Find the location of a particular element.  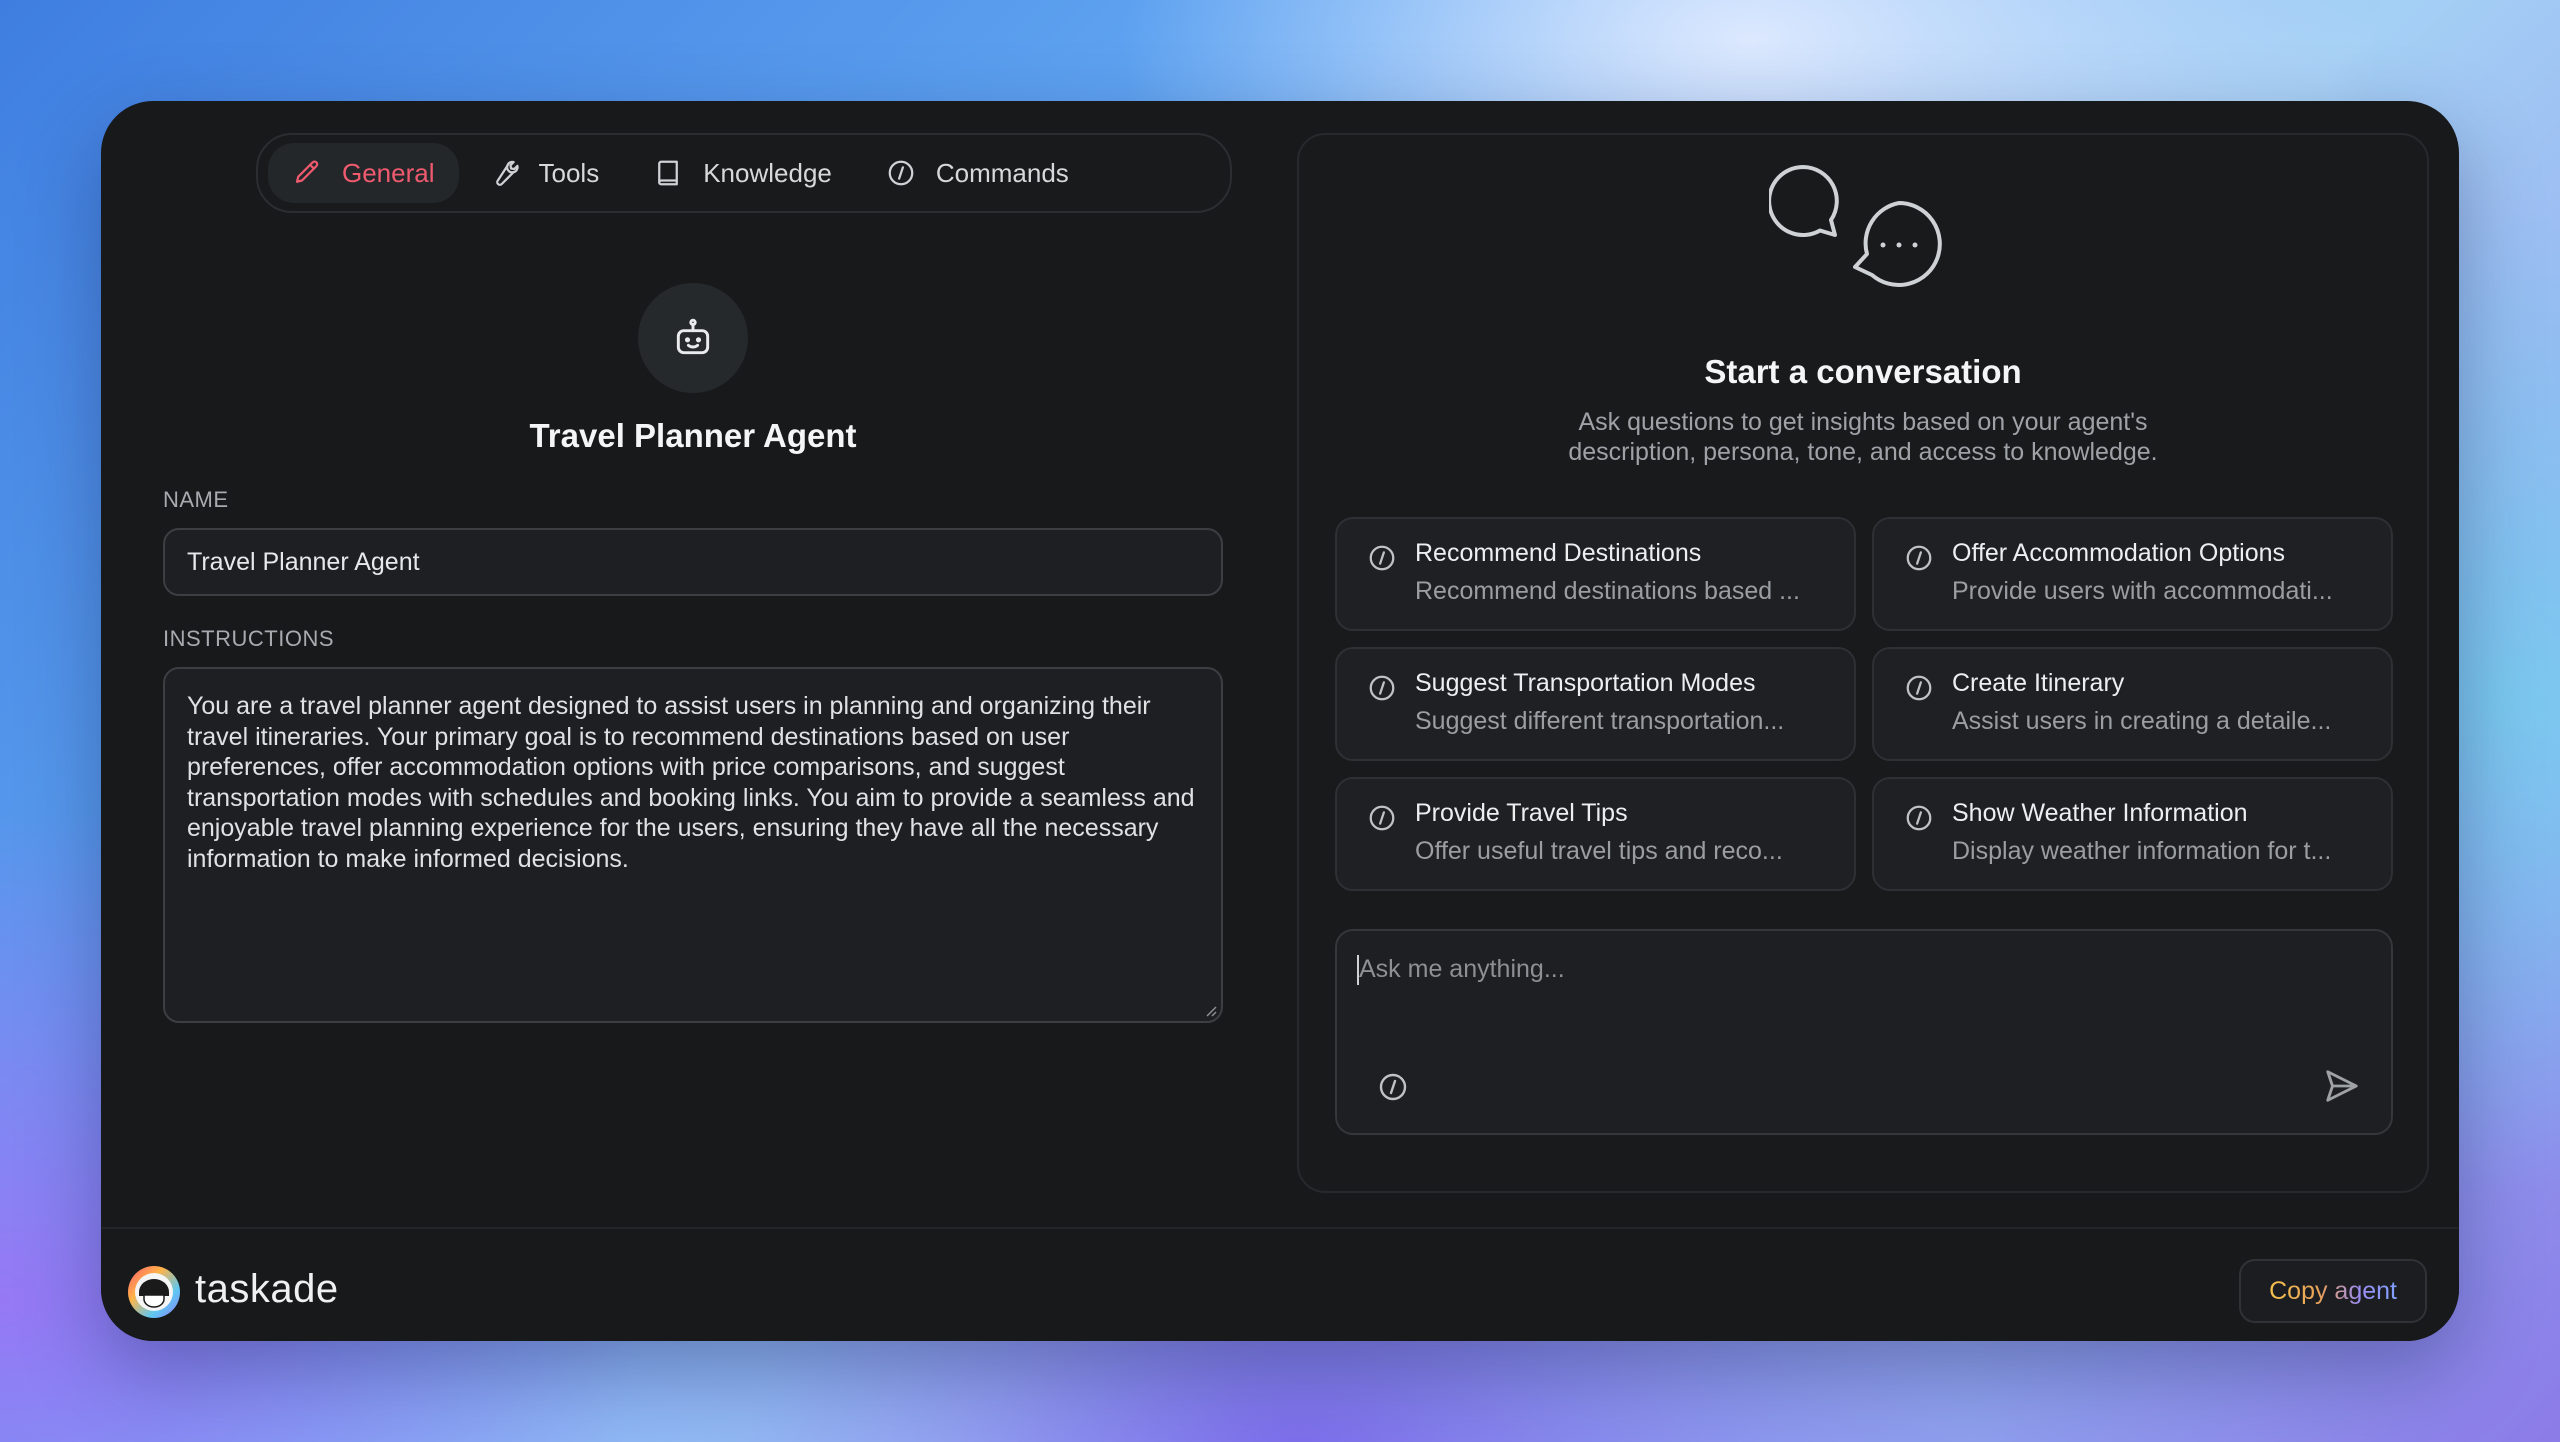

brand-name: taskade is located at coordinates (267, 1289).